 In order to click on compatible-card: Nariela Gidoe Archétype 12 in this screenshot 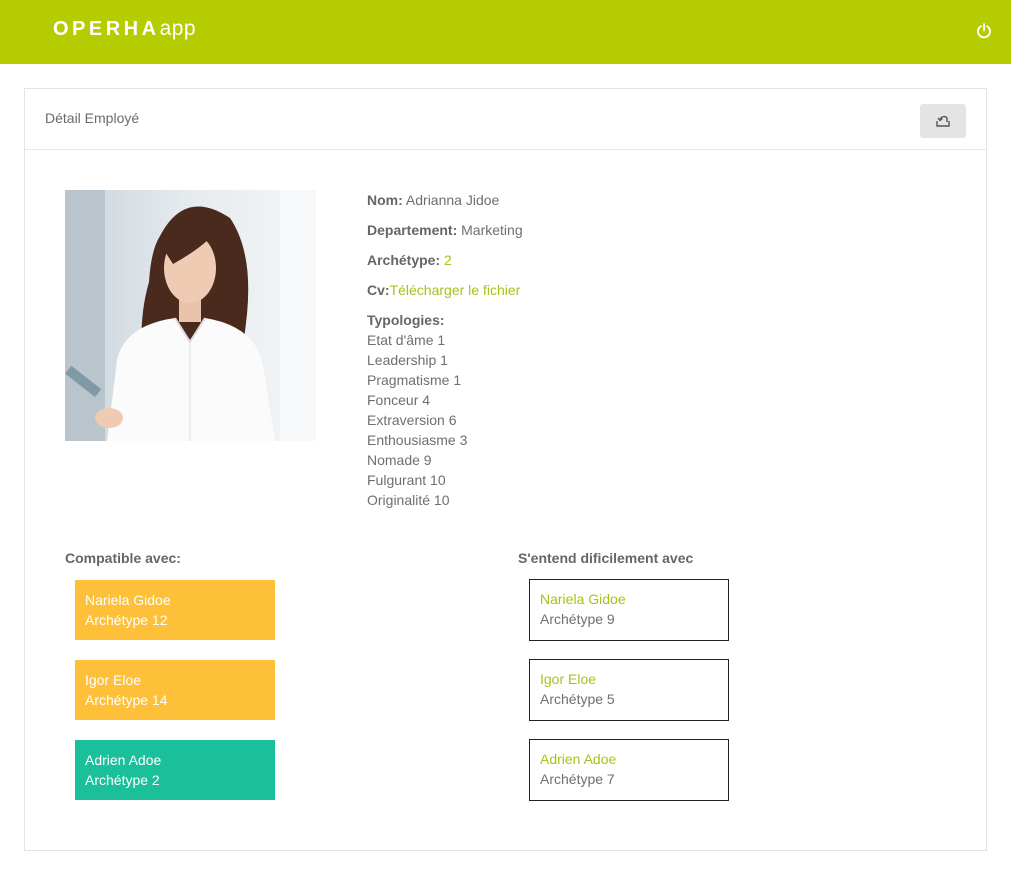, I will do `click(175, 610)`.